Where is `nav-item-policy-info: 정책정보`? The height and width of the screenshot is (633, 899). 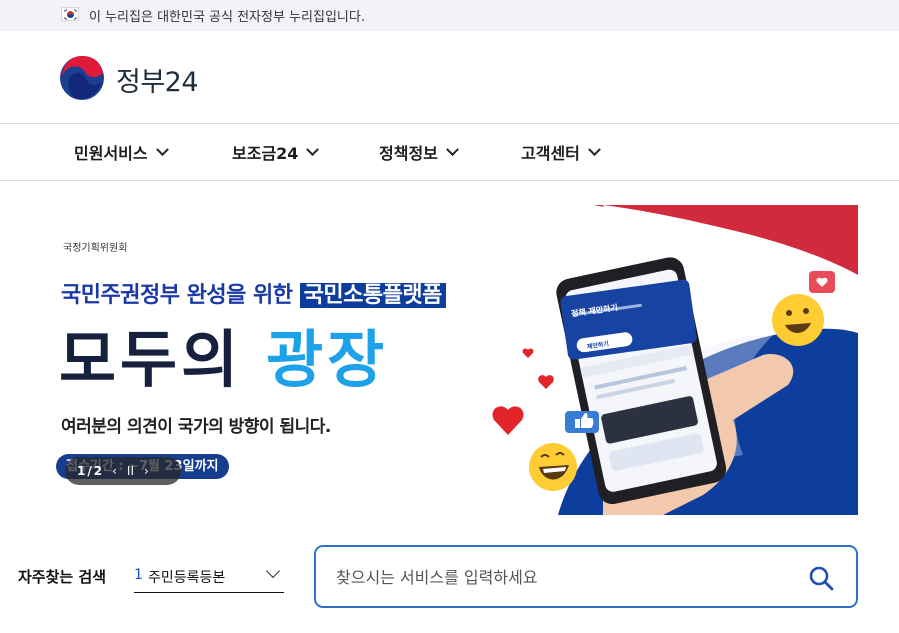
nav-item-policy-info: 정책정보 is located at coordinates (419, 152).